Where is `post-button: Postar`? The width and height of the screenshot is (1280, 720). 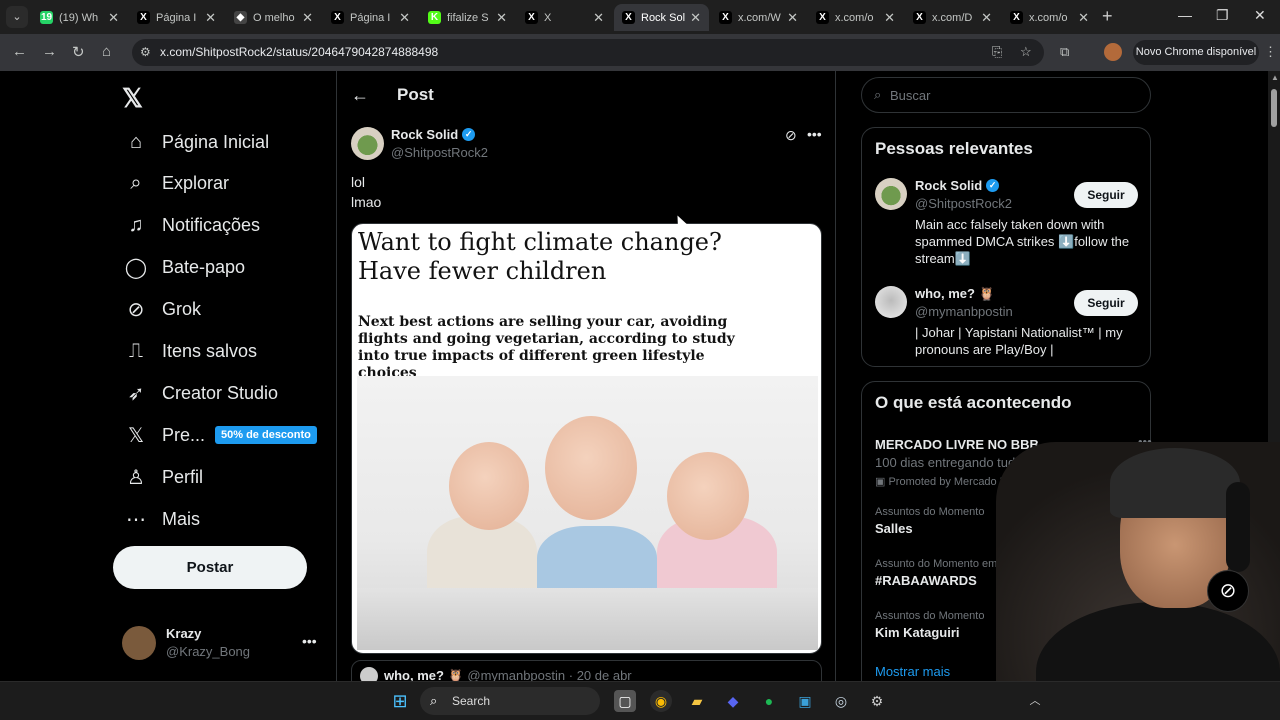 post-button: Postar is located at coordinates (210, 567).